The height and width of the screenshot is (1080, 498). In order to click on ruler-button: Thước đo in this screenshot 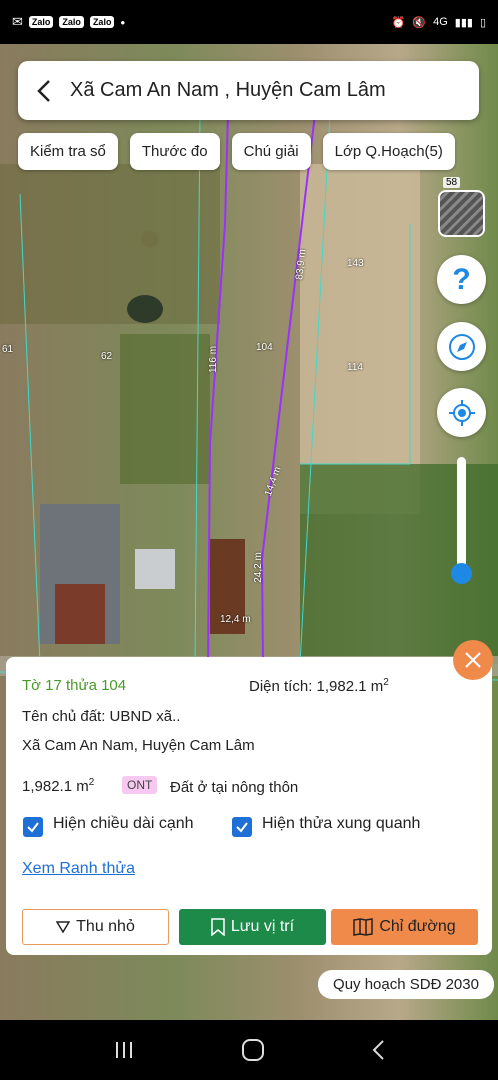, I will do `click(174, 151)`.